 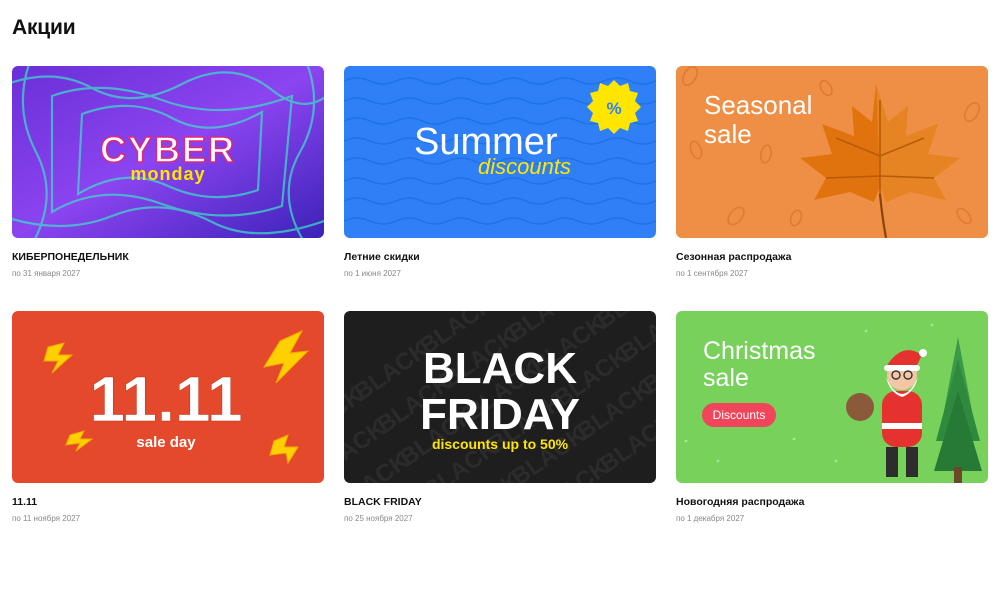 I want to click on banner-headline: 11.11, so click(x=165, y=399).